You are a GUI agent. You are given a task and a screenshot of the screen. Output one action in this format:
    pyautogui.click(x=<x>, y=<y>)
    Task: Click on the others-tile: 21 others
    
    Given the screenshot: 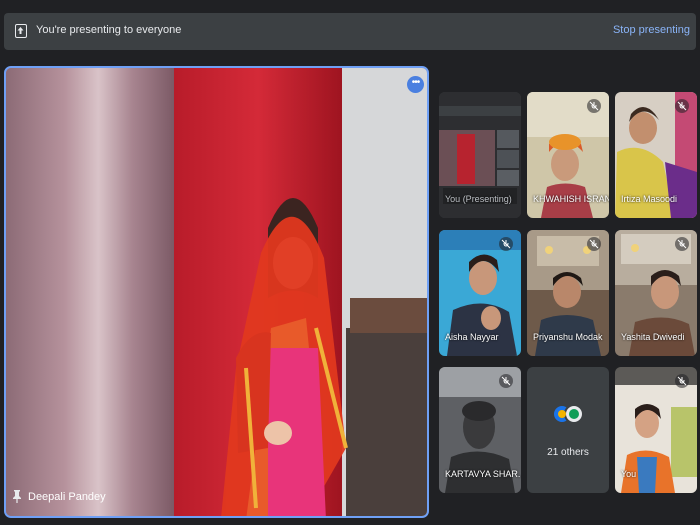 What is the action you would take?
    pyautogui.click(x=568, y=430)
    